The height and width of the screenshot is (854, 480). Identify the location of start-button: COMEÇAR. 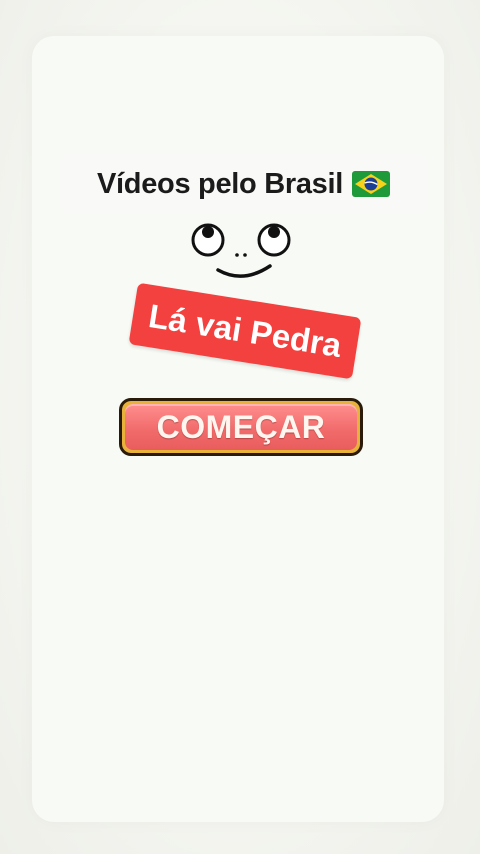
(241, 427).